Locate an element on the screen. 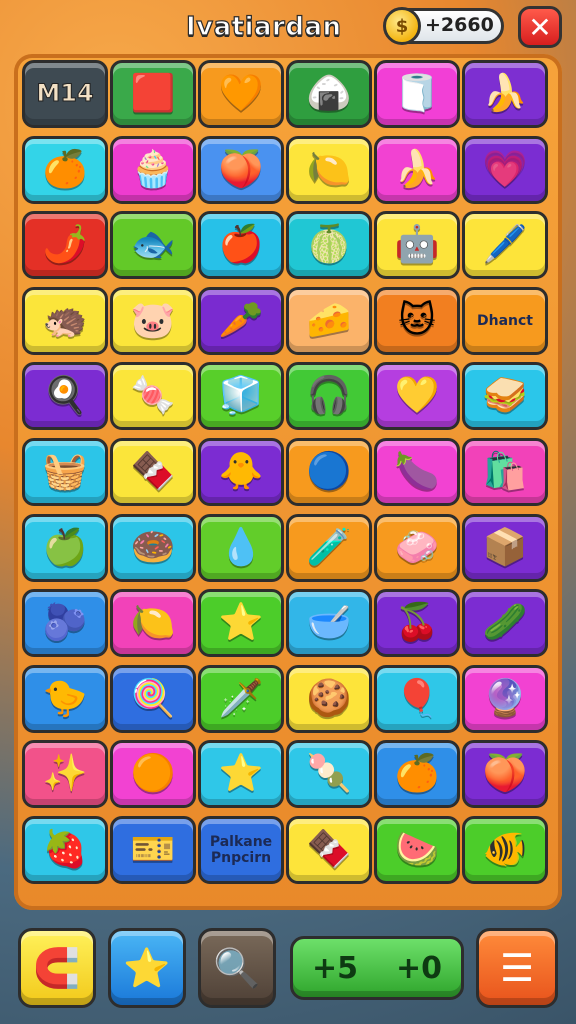 This screenshot has width=576, height=1024. tile-soap: 🧼 is located at coordinates (417, 547).